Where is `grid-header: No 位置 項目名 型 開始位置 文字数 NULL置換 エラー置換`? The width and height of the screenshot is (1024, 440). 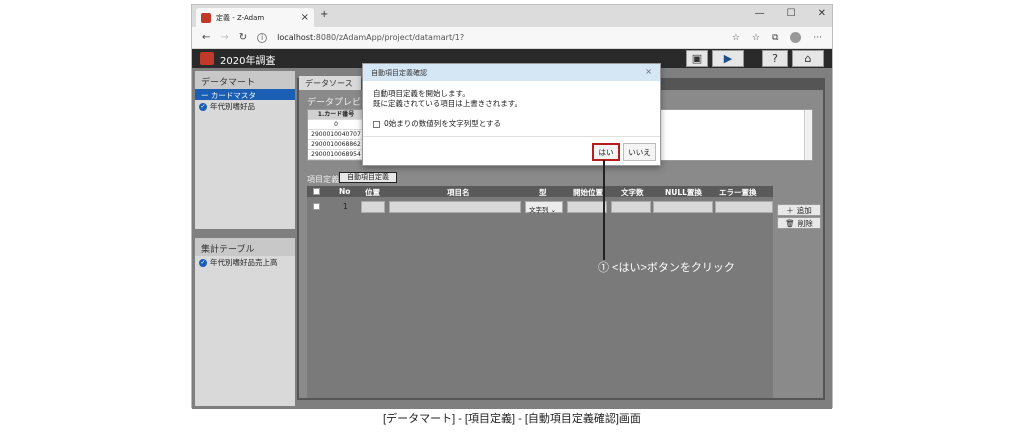
grid-header: No 位置 項目名 型 開始位置 文字数 NULL置換 エラー置換 is located at coordinates (540, 191).